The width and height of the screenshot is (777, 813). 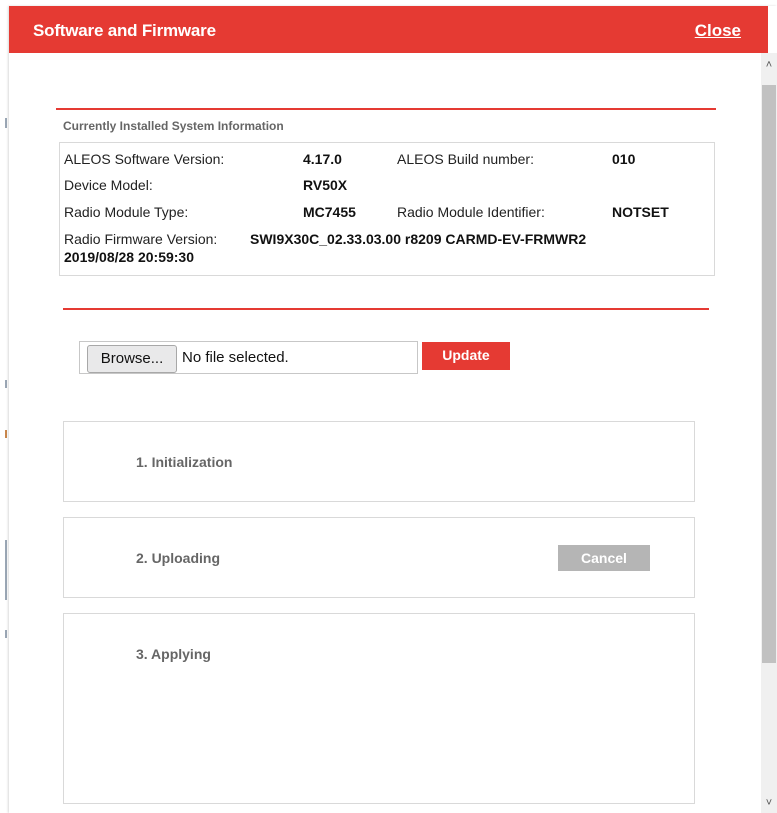 I want to click on radio-module-identifier-label: Radio Module Identifier:, so click(x=471, y=212).